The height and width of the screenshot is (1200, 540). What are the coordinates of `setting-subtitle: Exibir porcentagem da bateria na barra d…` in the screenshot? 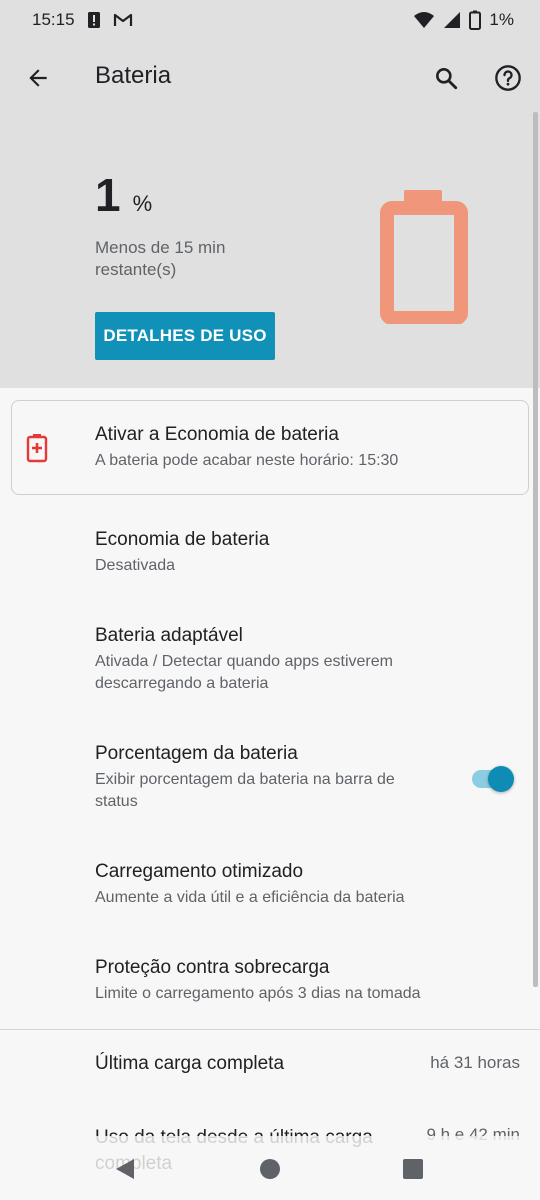 It's located at (245, 790).